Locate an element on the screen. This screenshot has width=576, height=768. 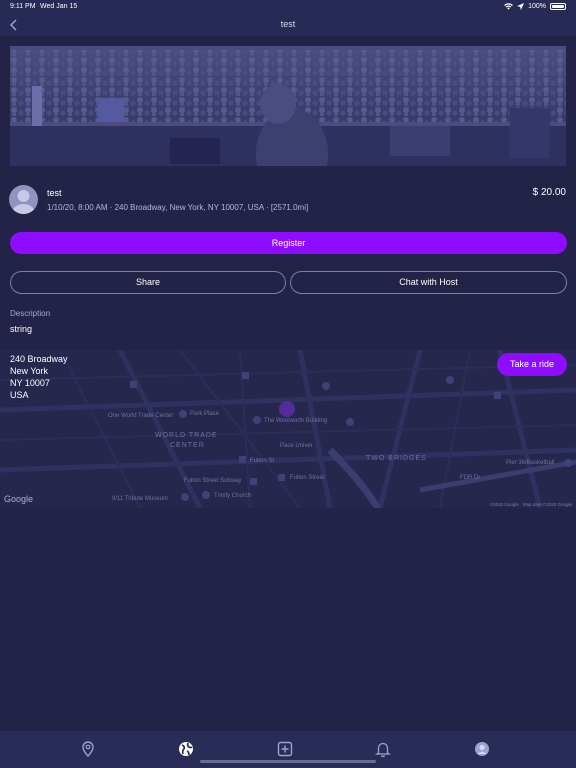
map-label: Trinity Church is located at coordinates (233, 496).